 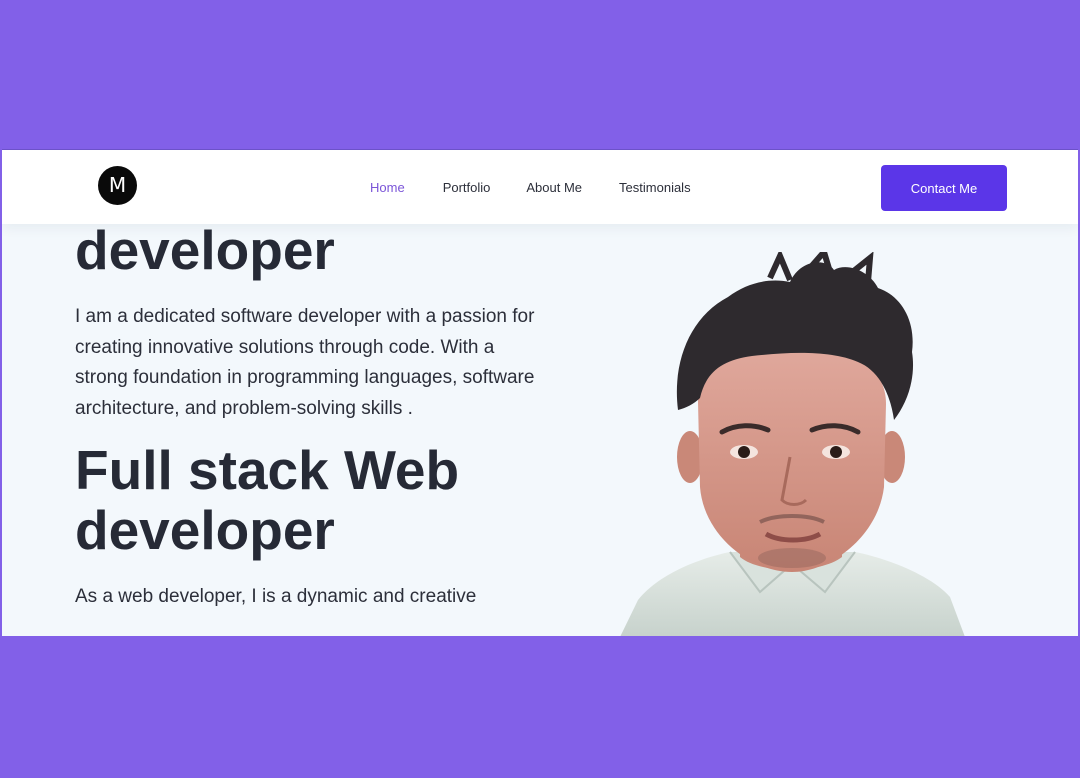 I want to click on section-heading: Full stack Web developer, so click(x=310, y=500).